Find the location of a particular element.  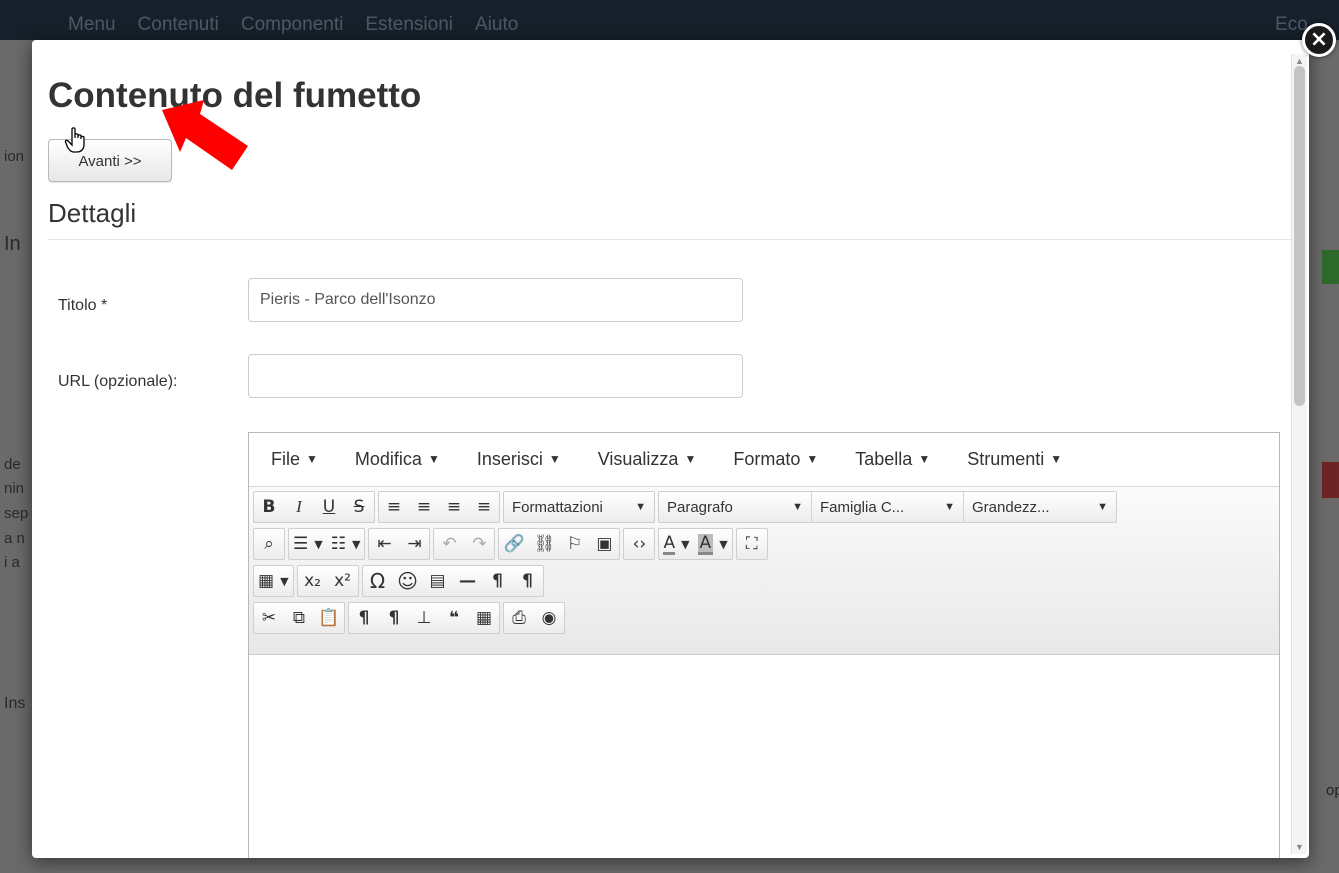

link-group: 🔗 ⛓ ⚐ ▣ is located at coordinates (559, 544).